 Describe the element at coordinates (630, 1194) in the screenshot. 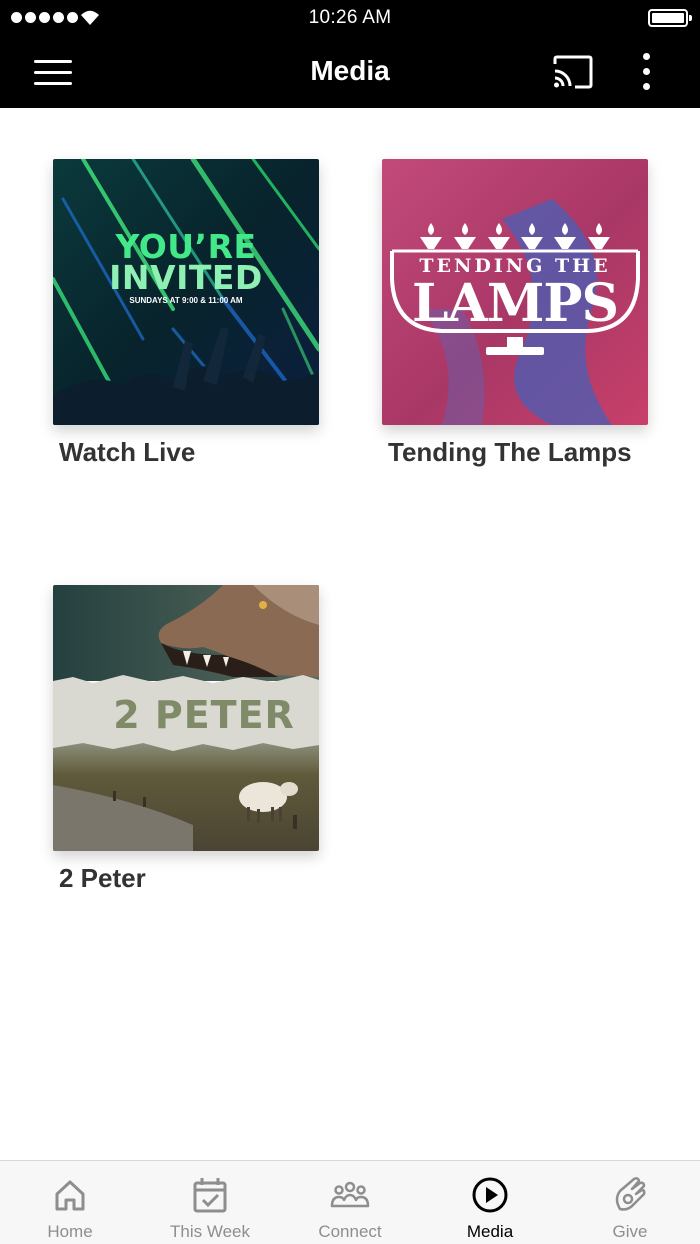

I see `give-hand-icon` at that location.